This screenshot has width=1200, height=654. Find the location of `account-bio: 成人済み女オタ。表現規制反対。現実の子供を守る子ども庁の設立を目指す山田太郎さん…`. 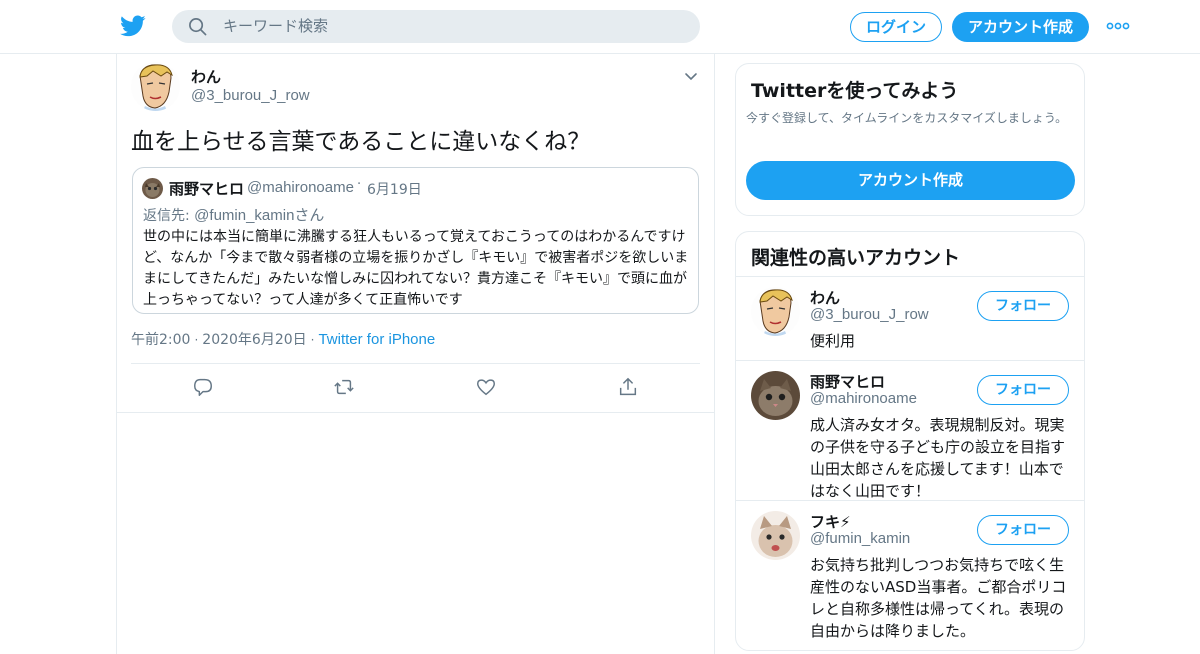

account-bio: 成人済み女オタ。表現規制反対。現実の子供を守る子ども庁の設立を目指す山田太郎さん… is located at coordinates (938, 458).